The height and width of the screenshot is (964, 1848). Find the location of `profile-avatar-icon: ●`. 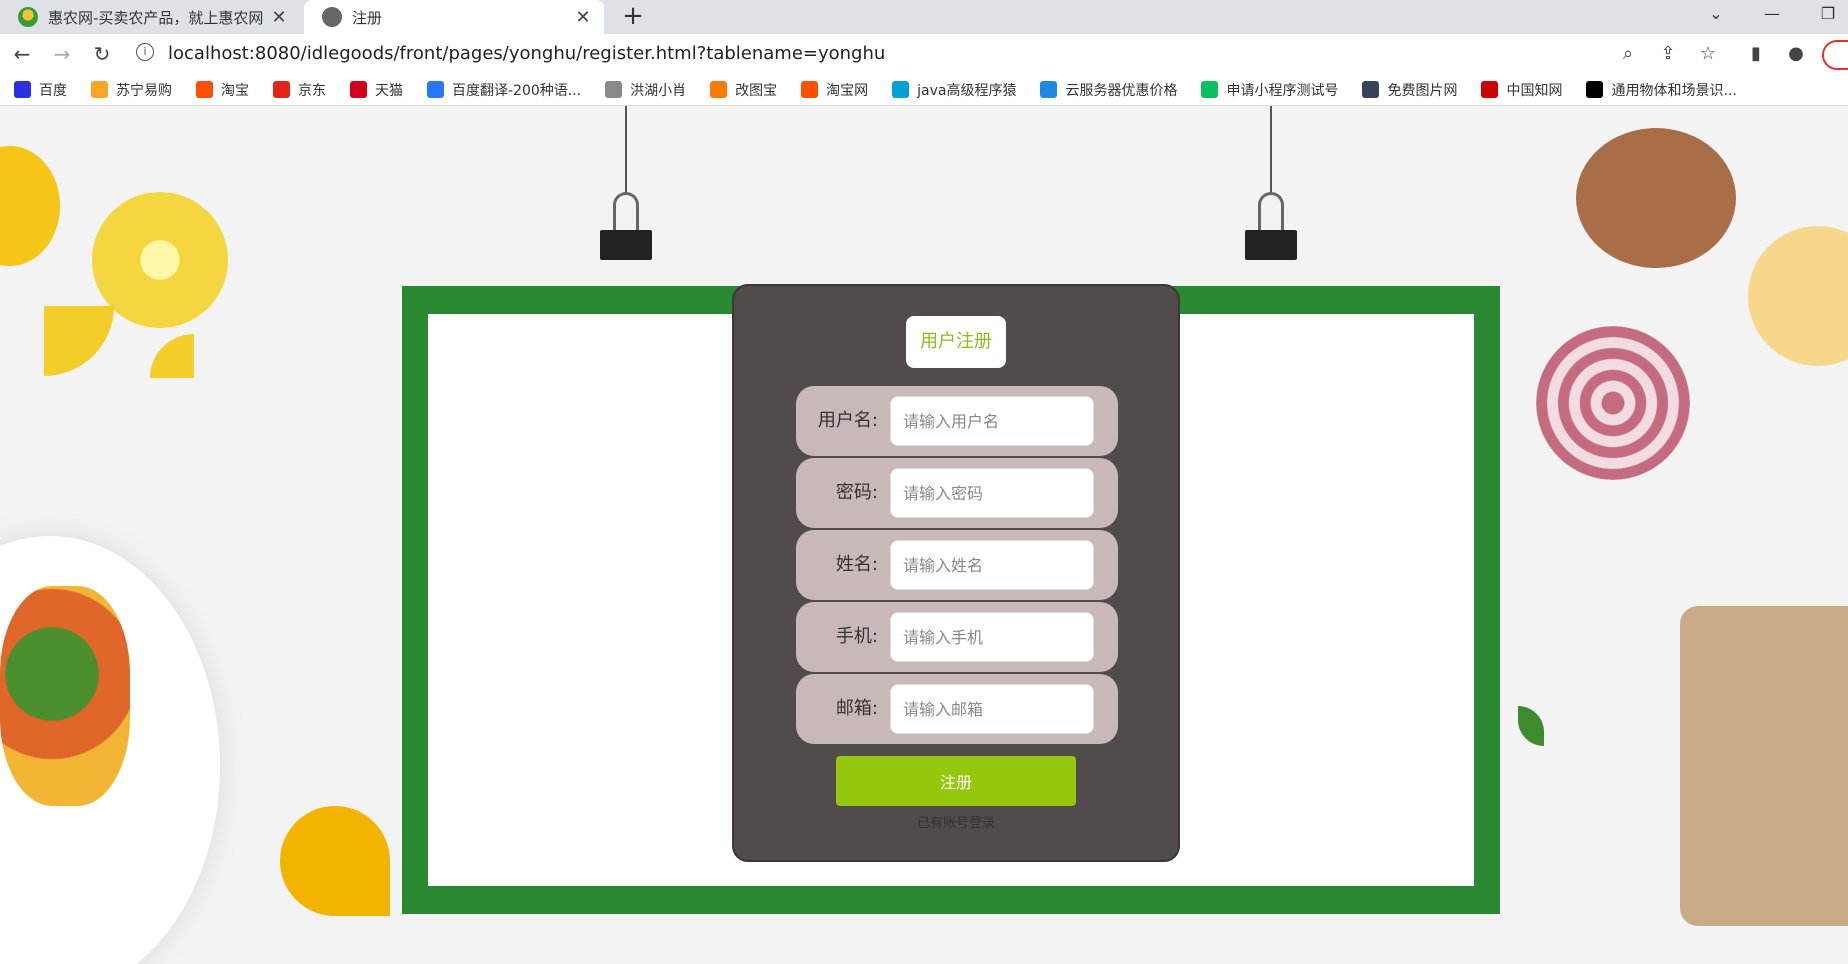

profile-avatar-icon: ● is located at coordinates (1796, 54).